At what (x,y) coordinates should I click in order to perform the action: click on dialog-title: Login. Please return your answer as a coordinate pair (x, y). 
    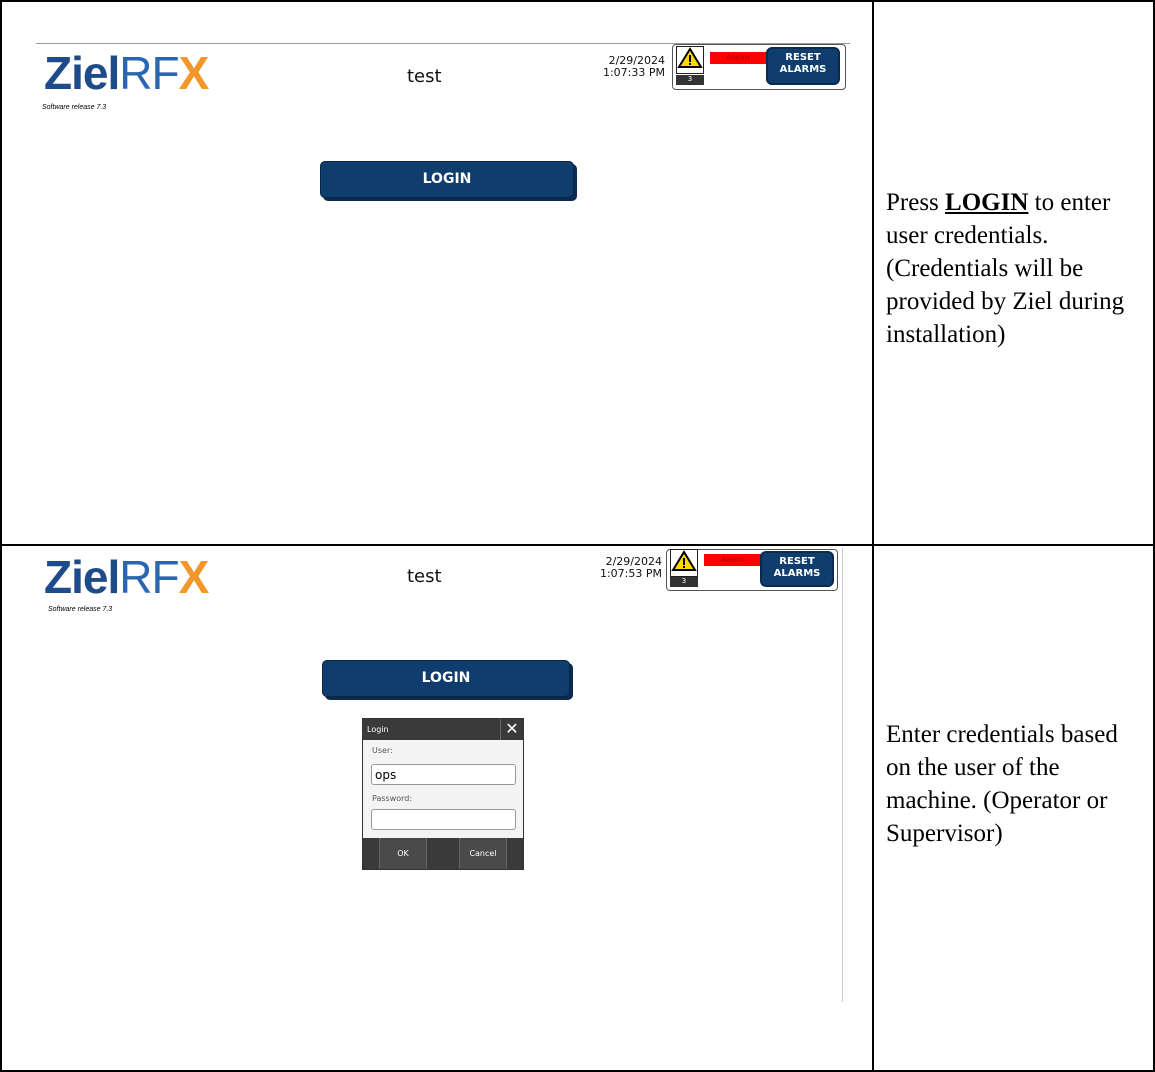
    Looking at the image, I should click on (443, 729).